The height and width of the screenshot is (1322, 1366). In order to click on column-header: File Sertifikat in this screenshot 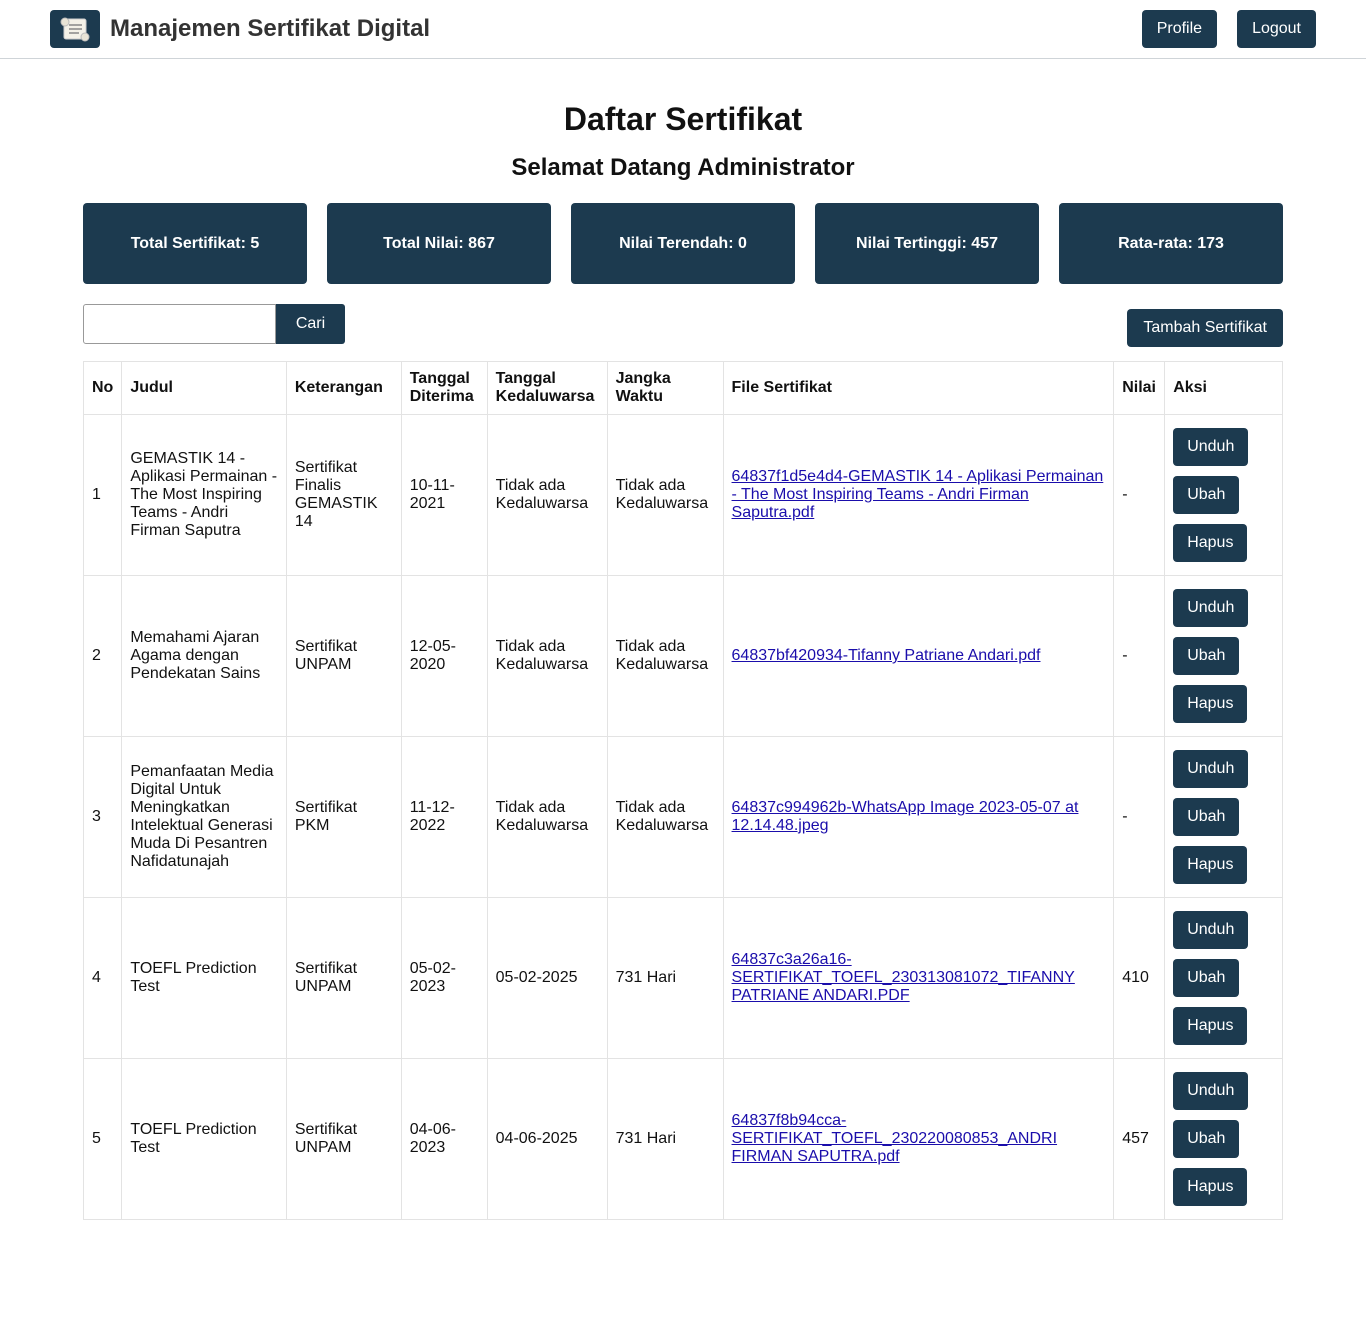, I will do `click(918, 388)`.